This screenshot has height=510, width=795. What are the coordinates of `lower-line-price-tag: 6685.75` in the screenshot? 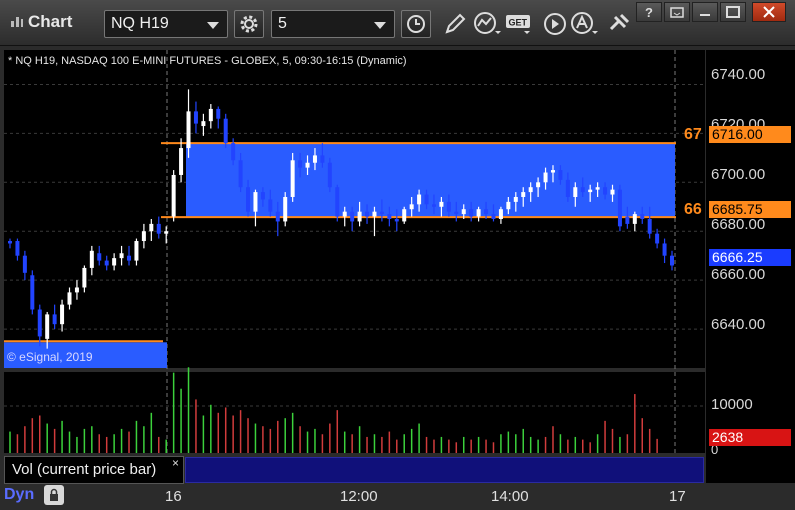 It's located at (750, 209).